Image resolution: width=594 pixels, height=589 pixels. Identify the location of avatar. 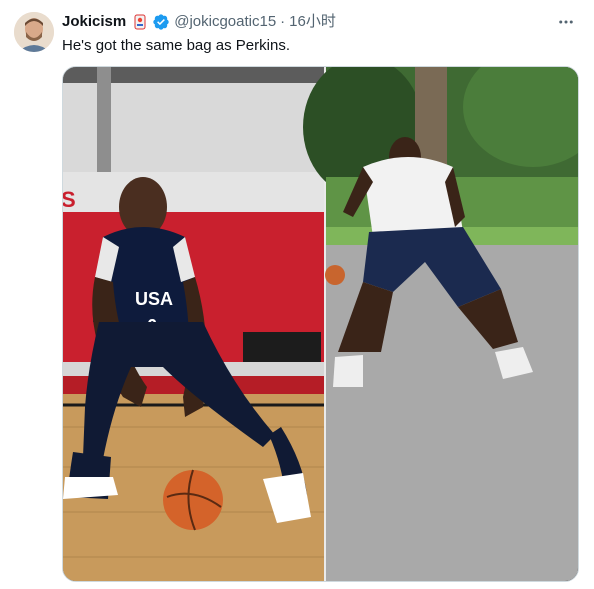
(34, 32).